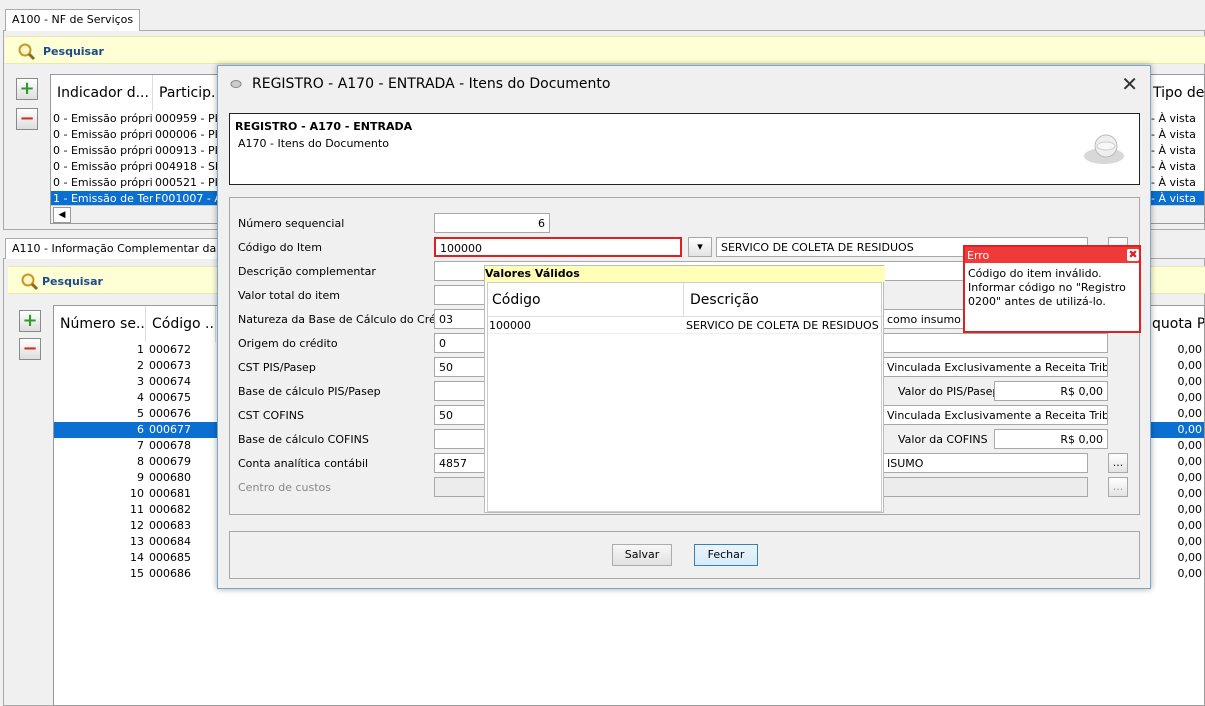 The height and width of the screenshot is (706, 1205). Describe the element at coordinates (288, 343) in the screenshot. I see `label-origem: Origem do crédito` at that location.